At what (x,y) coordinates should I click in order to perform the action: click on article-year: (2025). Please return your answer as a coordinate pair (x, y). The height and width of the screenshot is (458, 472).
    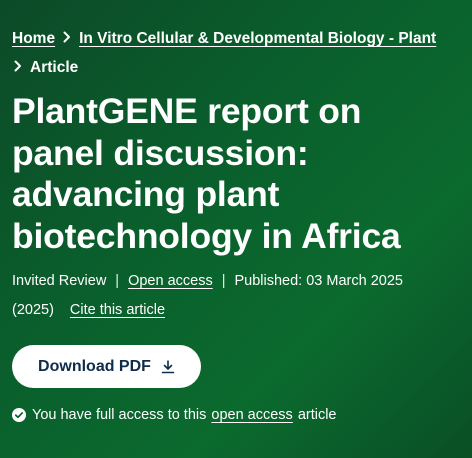
    Looking at the image, I should click on (33, 310).